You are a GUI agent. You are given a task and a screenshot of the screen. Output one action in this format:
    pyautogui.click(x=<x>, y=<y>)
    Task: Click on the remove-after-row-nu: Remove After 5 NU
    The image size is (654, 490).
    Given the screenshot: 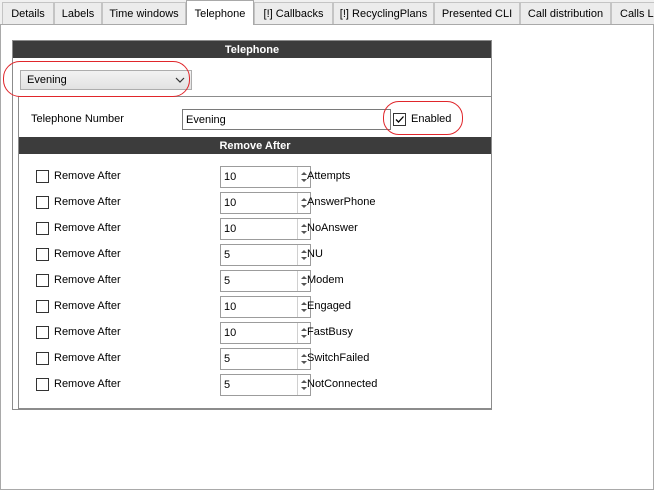 What is the action you would take?
    pyautogui.click(x=255, y=255)
    